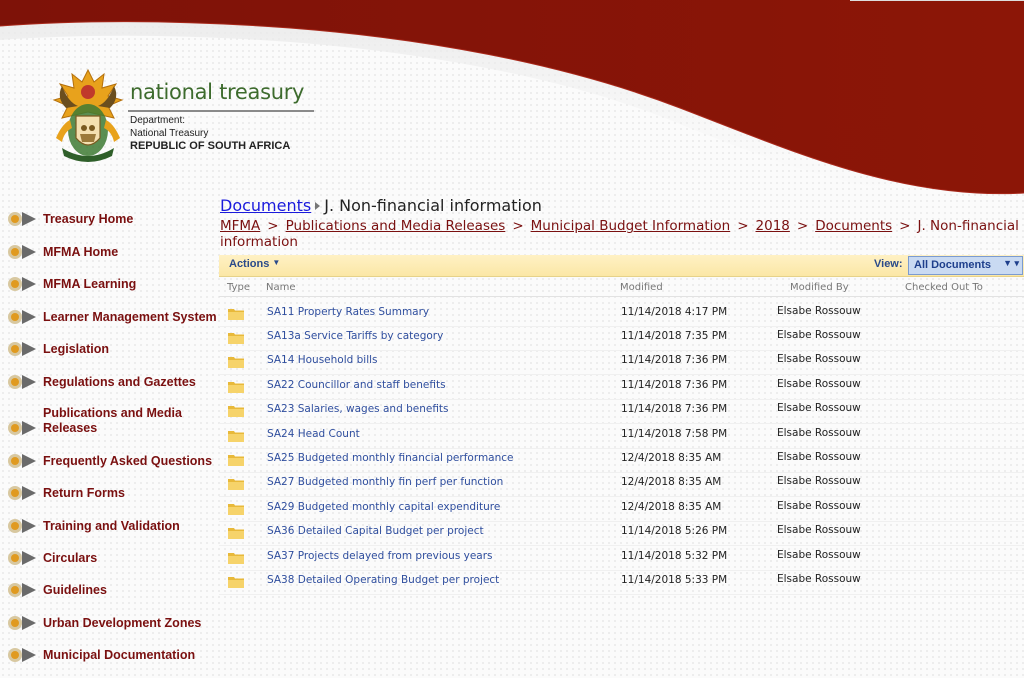 Image resolution: width=1024 pixels, height=678 pixels. I want to click on column-header-modified-by: Modified By, so click(819, 287).